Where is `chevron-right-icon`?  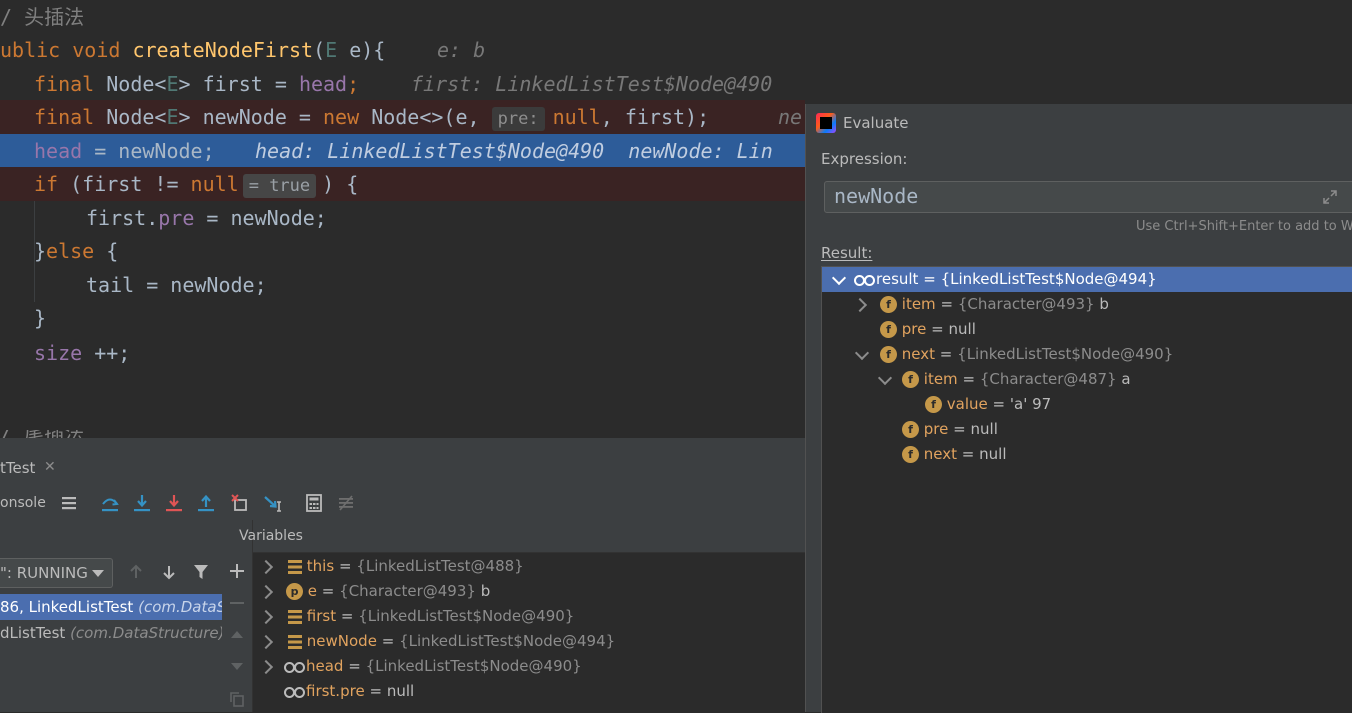
chevron-right-icon is located at coordinates (860, 305).